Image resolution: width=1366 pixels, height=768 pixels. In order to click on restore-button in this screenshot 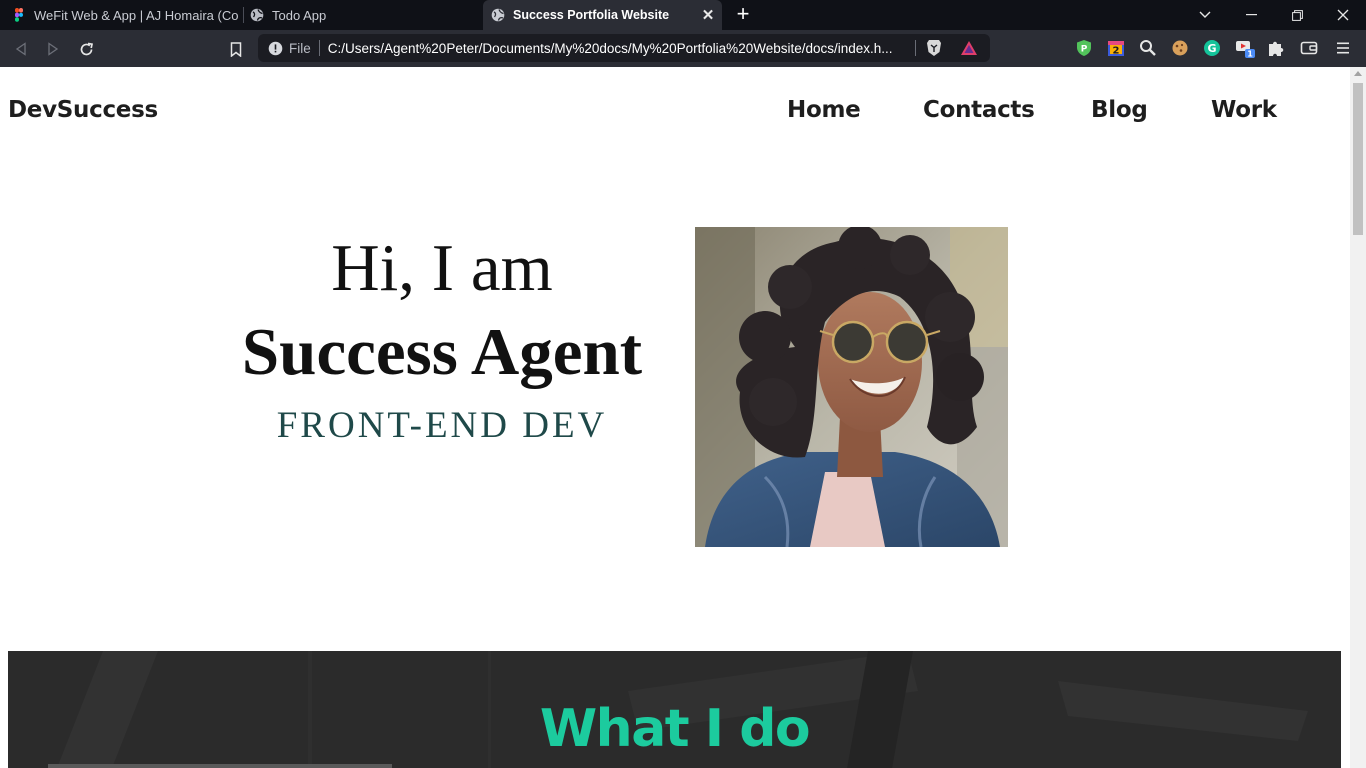, I will do `click(1297, 15)`.